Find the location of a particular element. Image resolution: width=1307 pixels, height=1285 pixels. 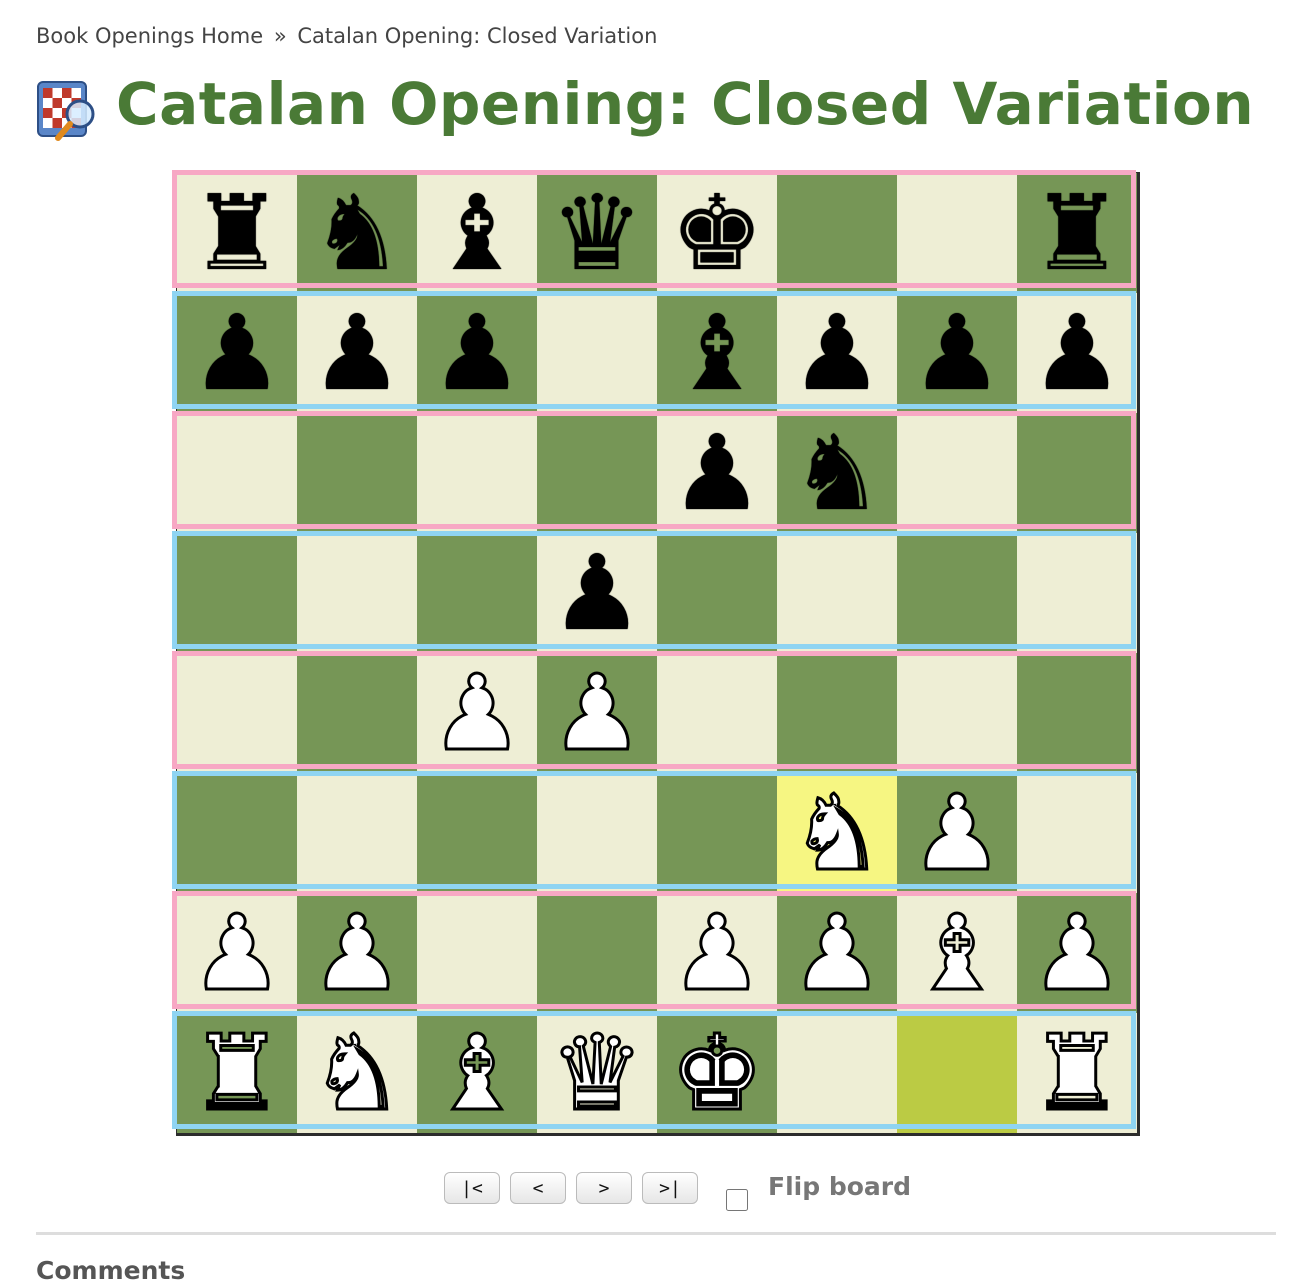

previous-move-button: < is located at coordinates (538, 1188).